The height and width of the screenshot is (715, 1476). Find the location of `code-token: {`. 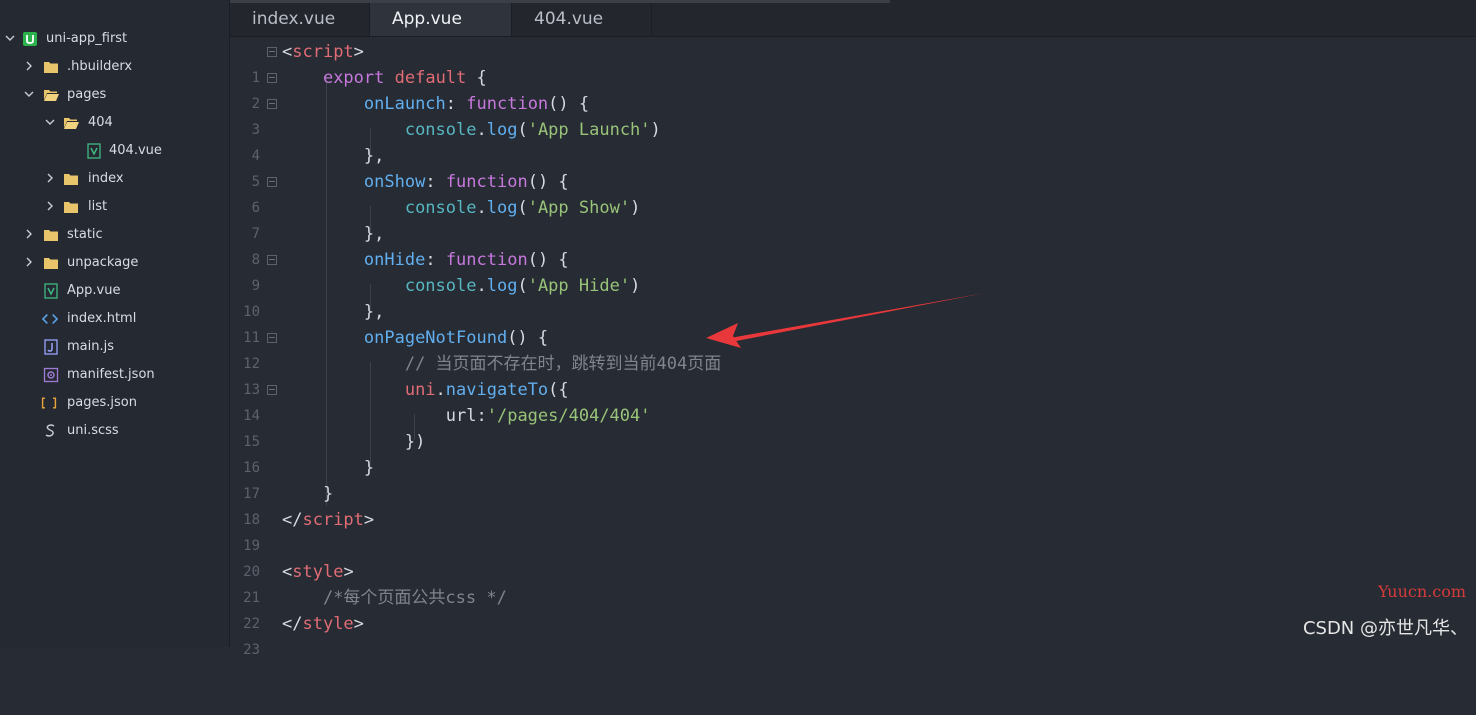

code-token: { is located at coordinates (481, 78).